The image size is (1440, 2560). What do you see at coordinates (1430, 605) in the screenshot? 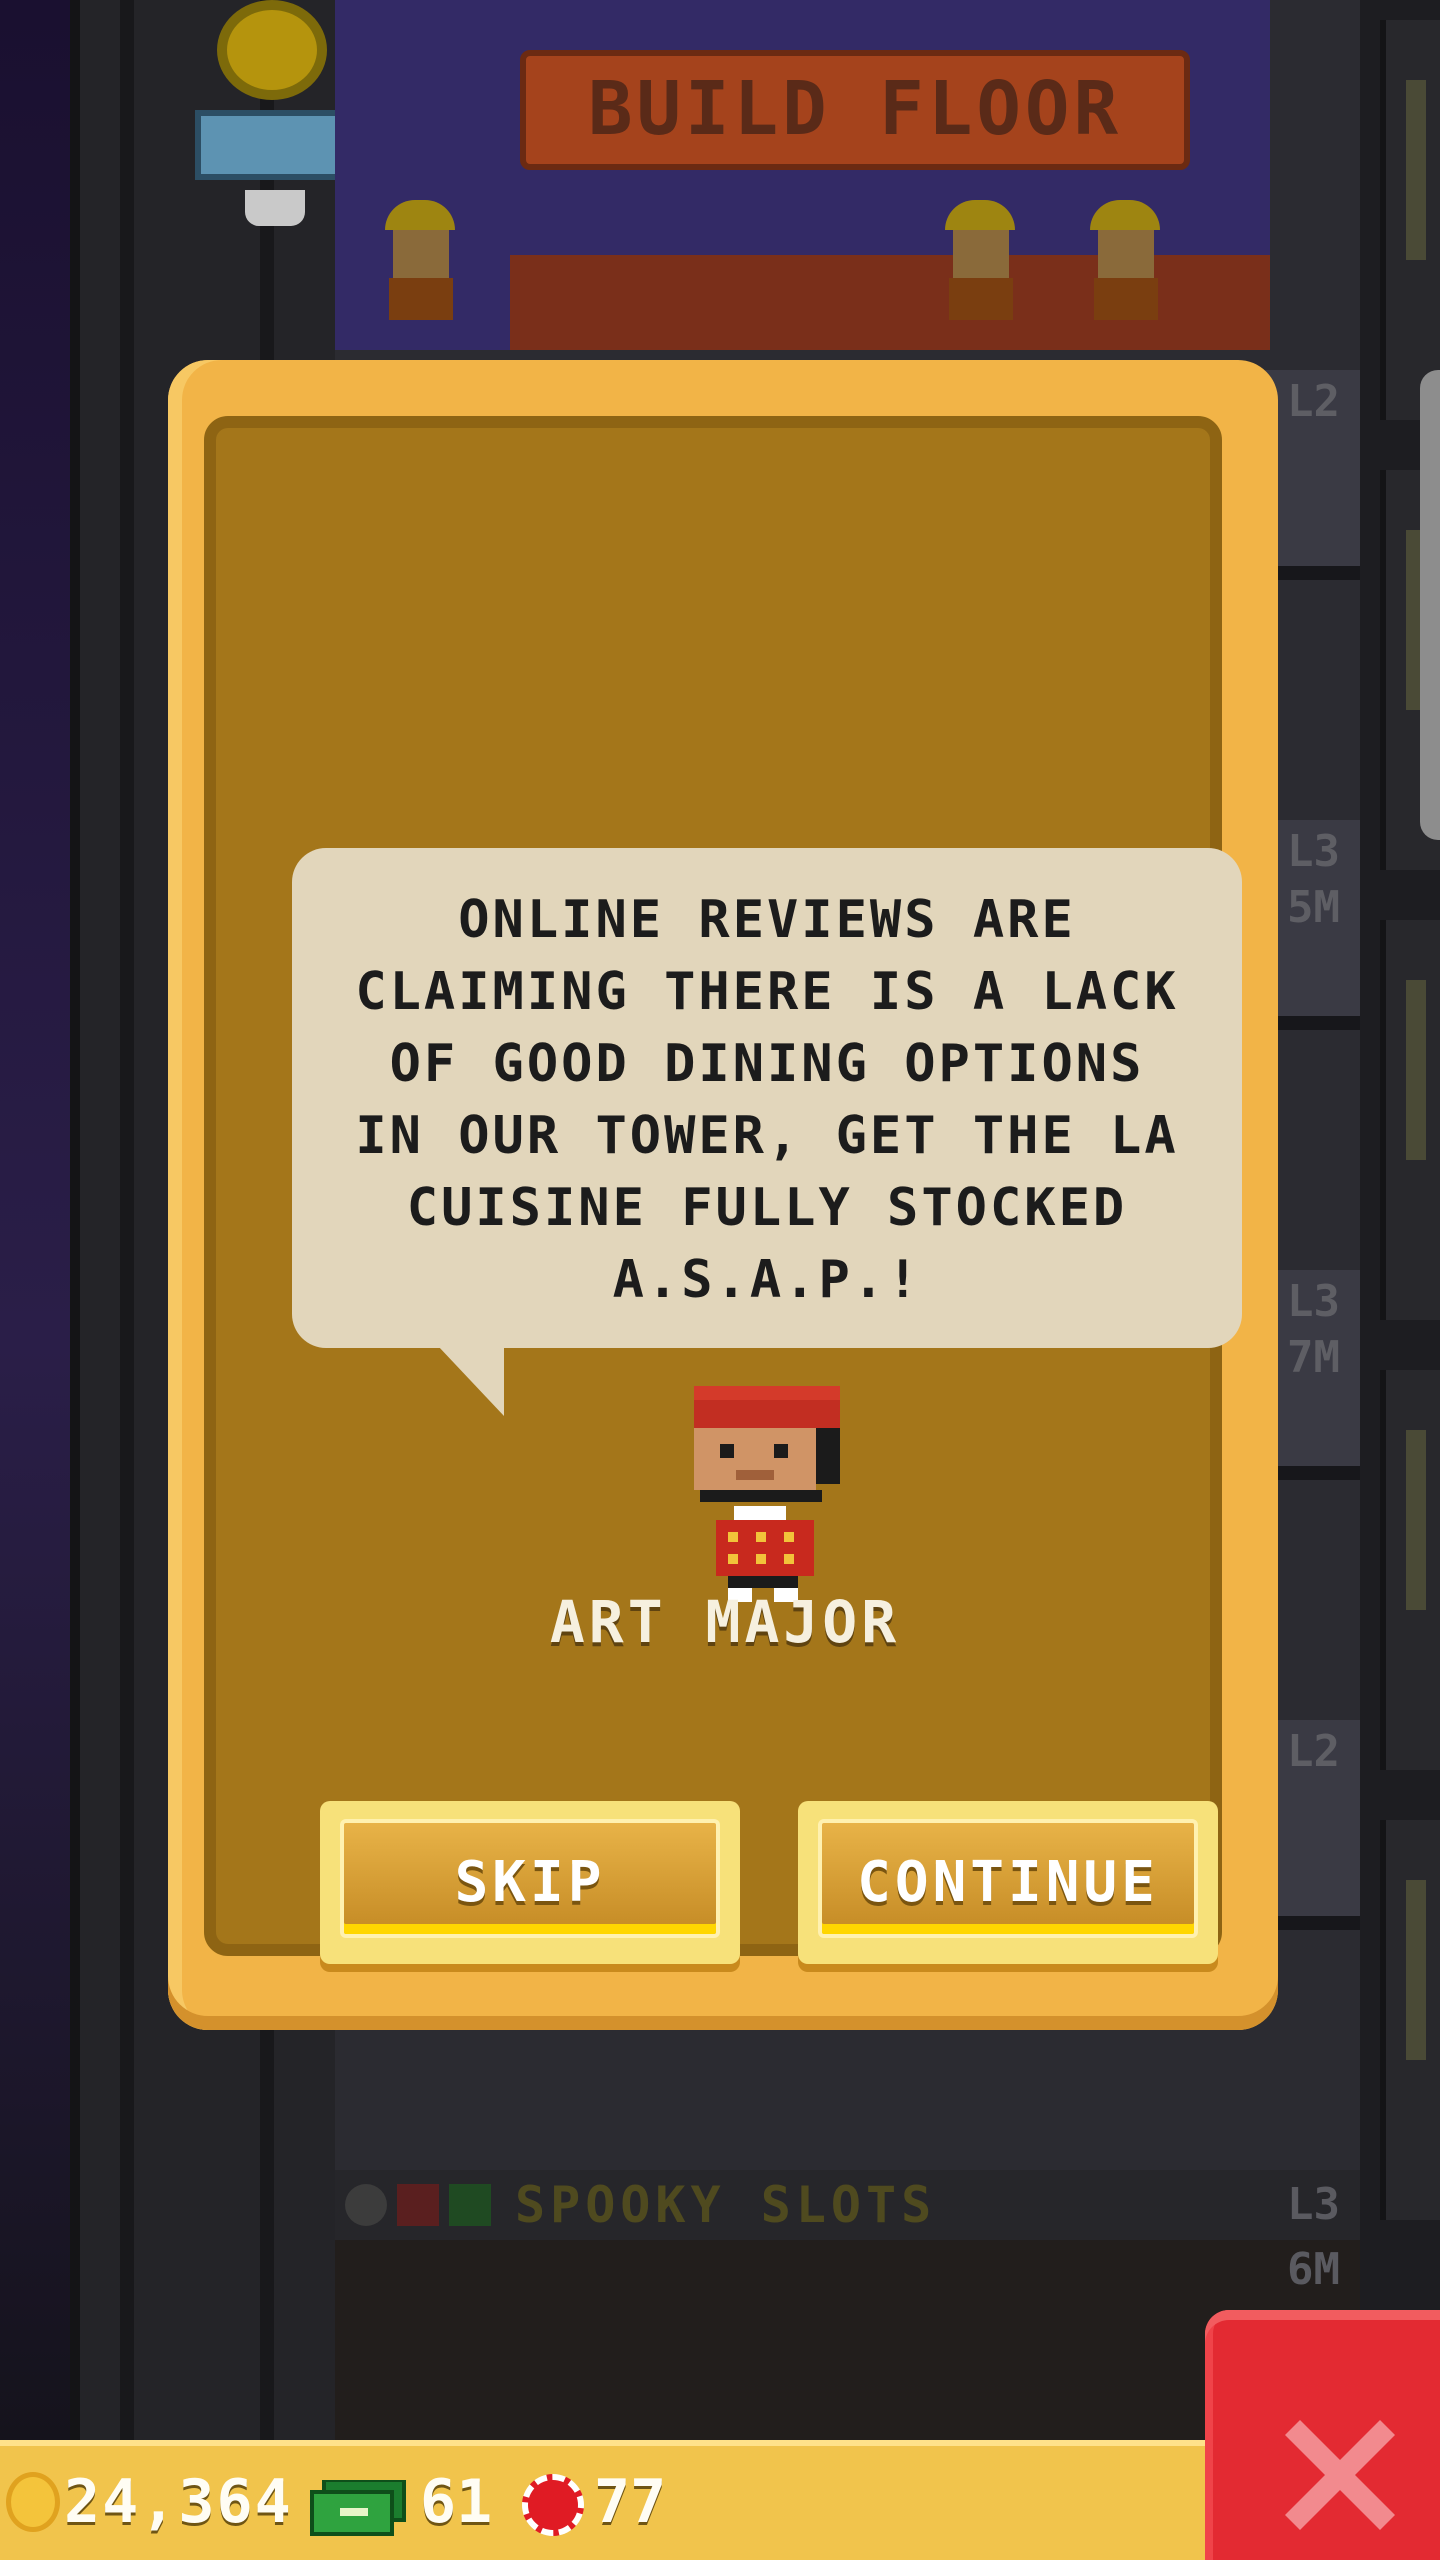
I see `side-drawer-tab` at bounding box center [1430, 605].